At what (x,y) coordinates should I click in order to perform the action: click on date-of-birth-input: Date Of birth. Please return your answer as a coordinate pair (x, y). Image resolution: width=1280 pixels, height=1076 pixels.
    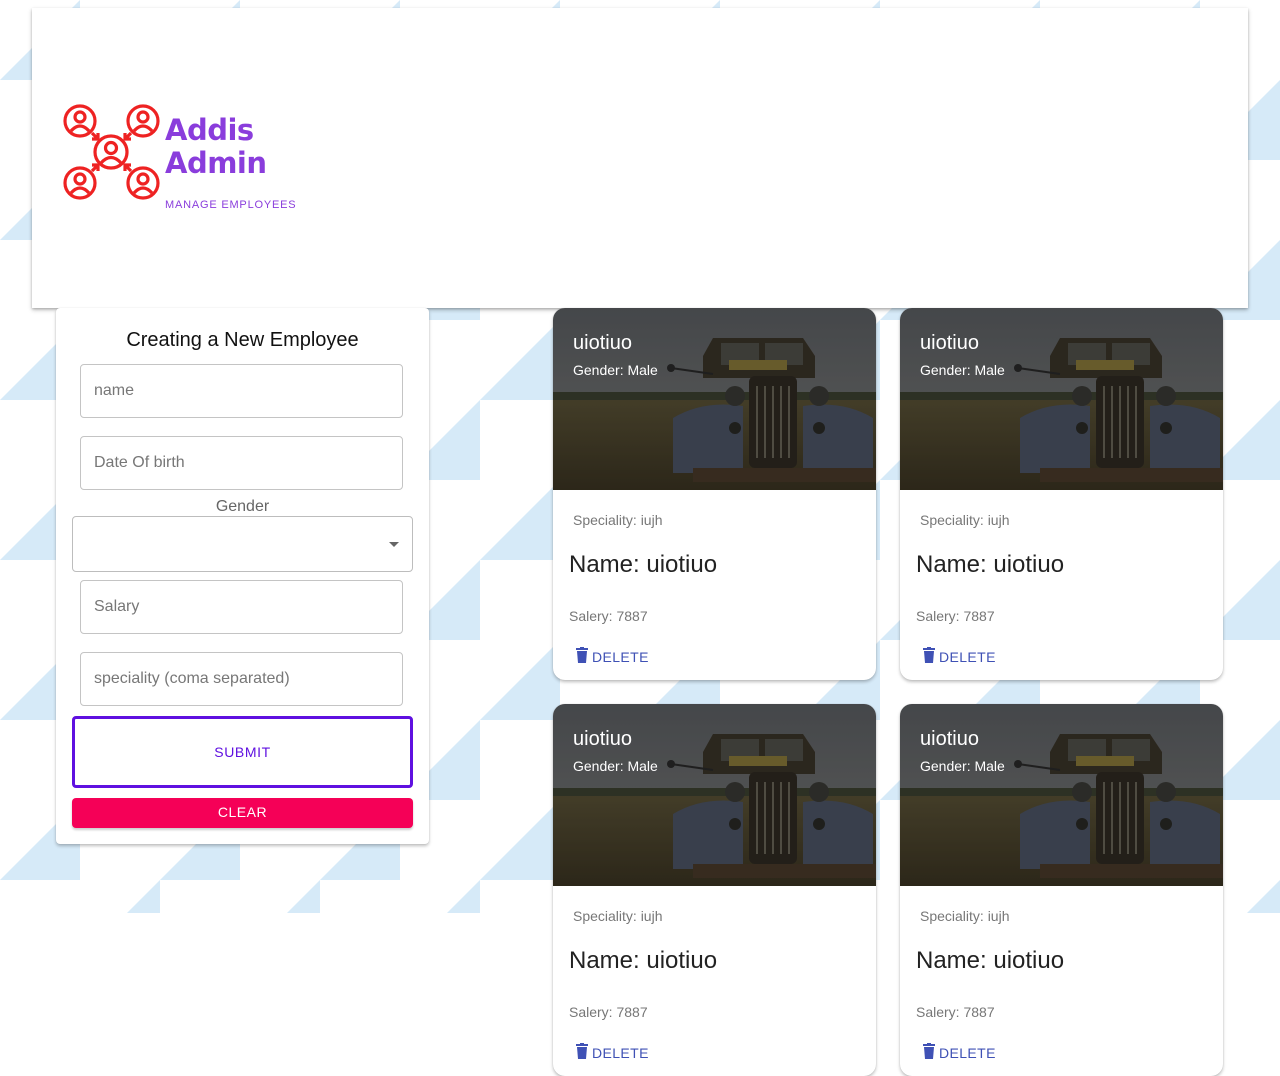
    Looking at the image, I should click on (241, 463).